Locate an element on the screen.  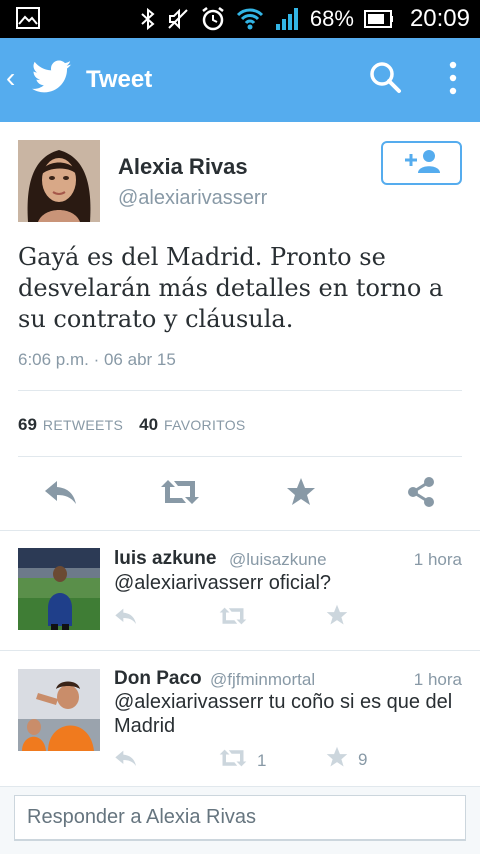
reply-author-handle: @luisazkune is located at coordinates (278, 560).